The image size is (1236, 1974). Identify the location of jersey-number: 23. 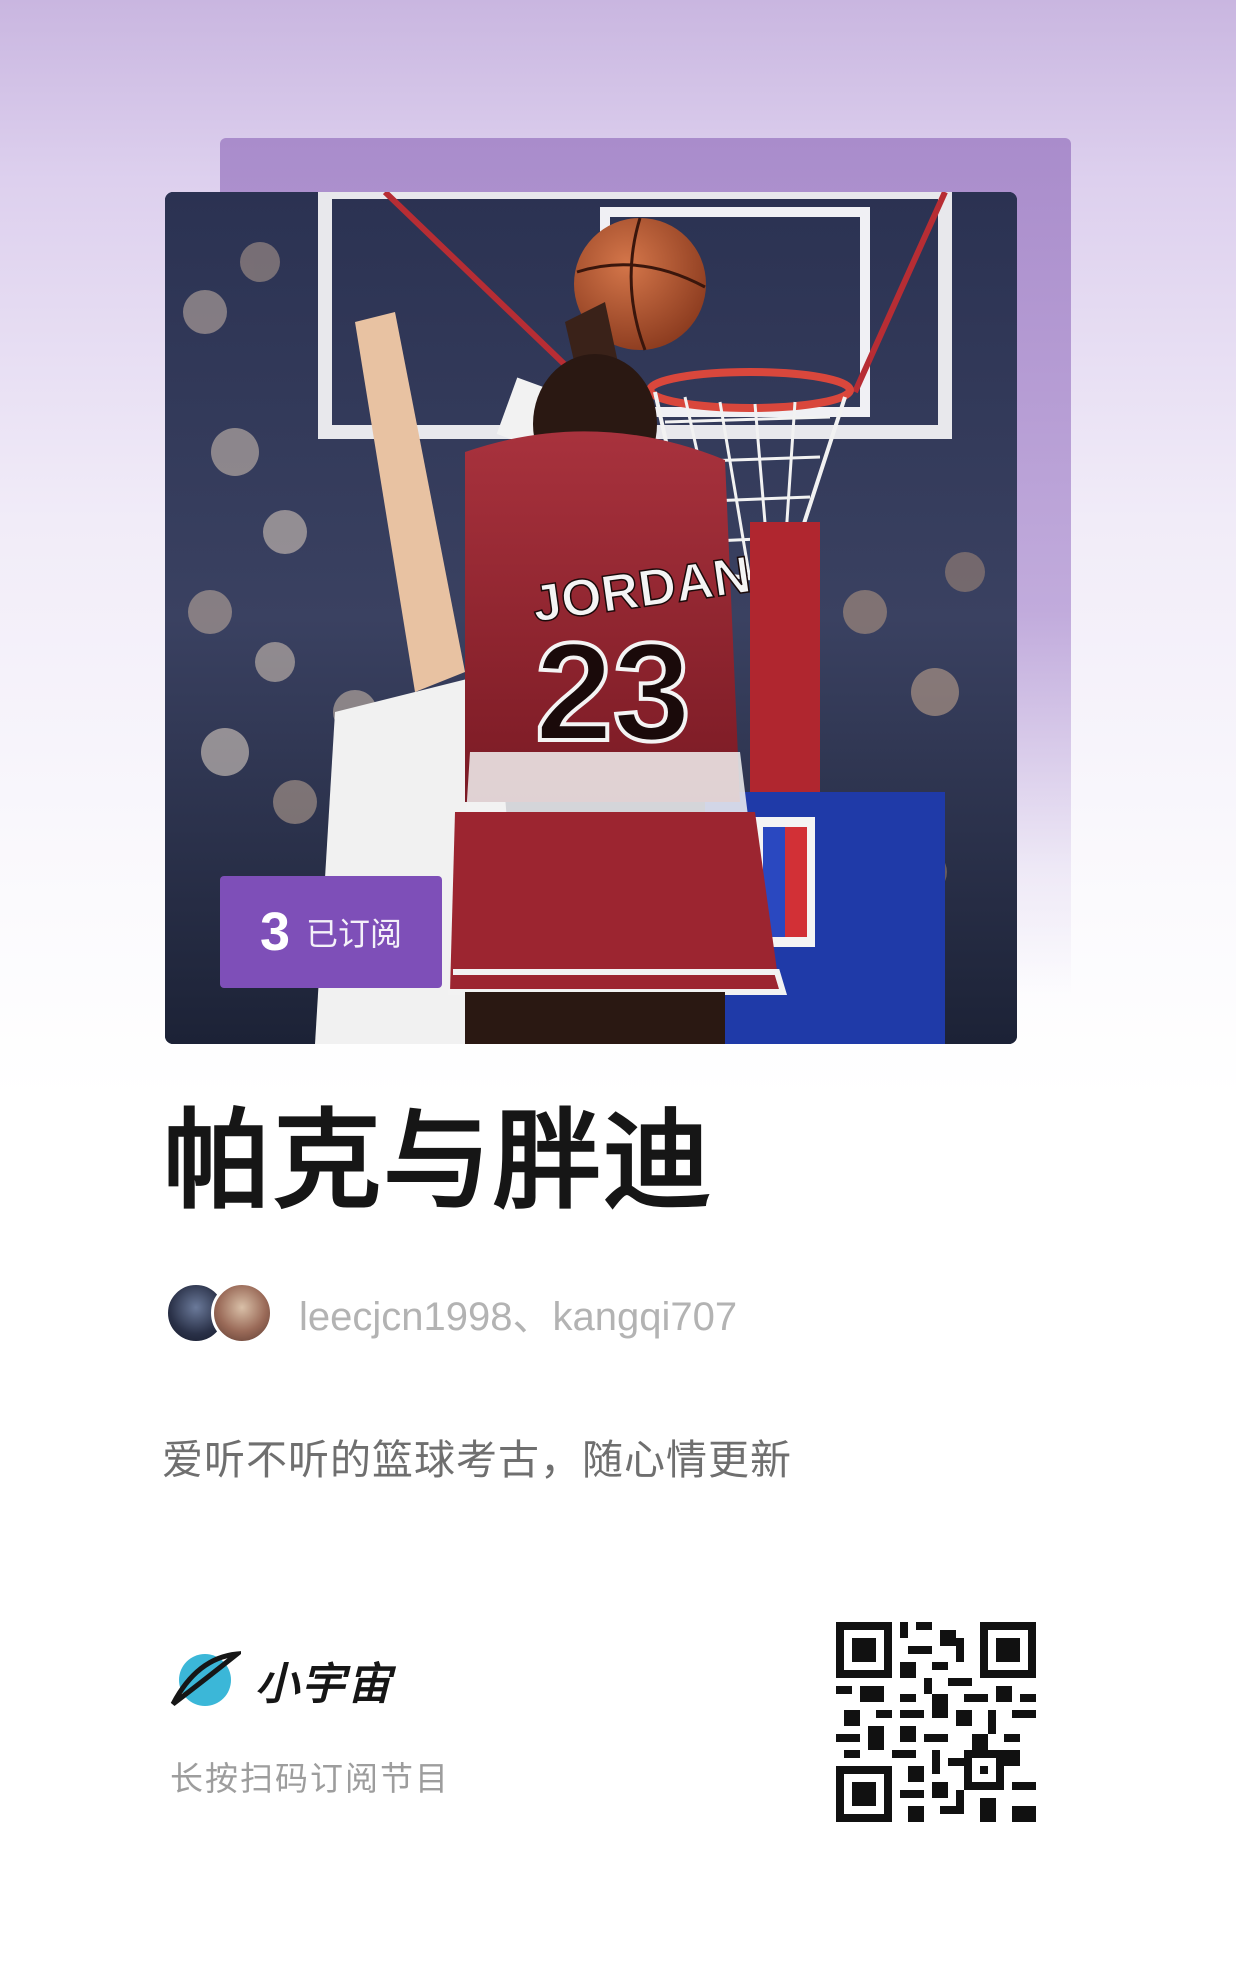
(613, 691).